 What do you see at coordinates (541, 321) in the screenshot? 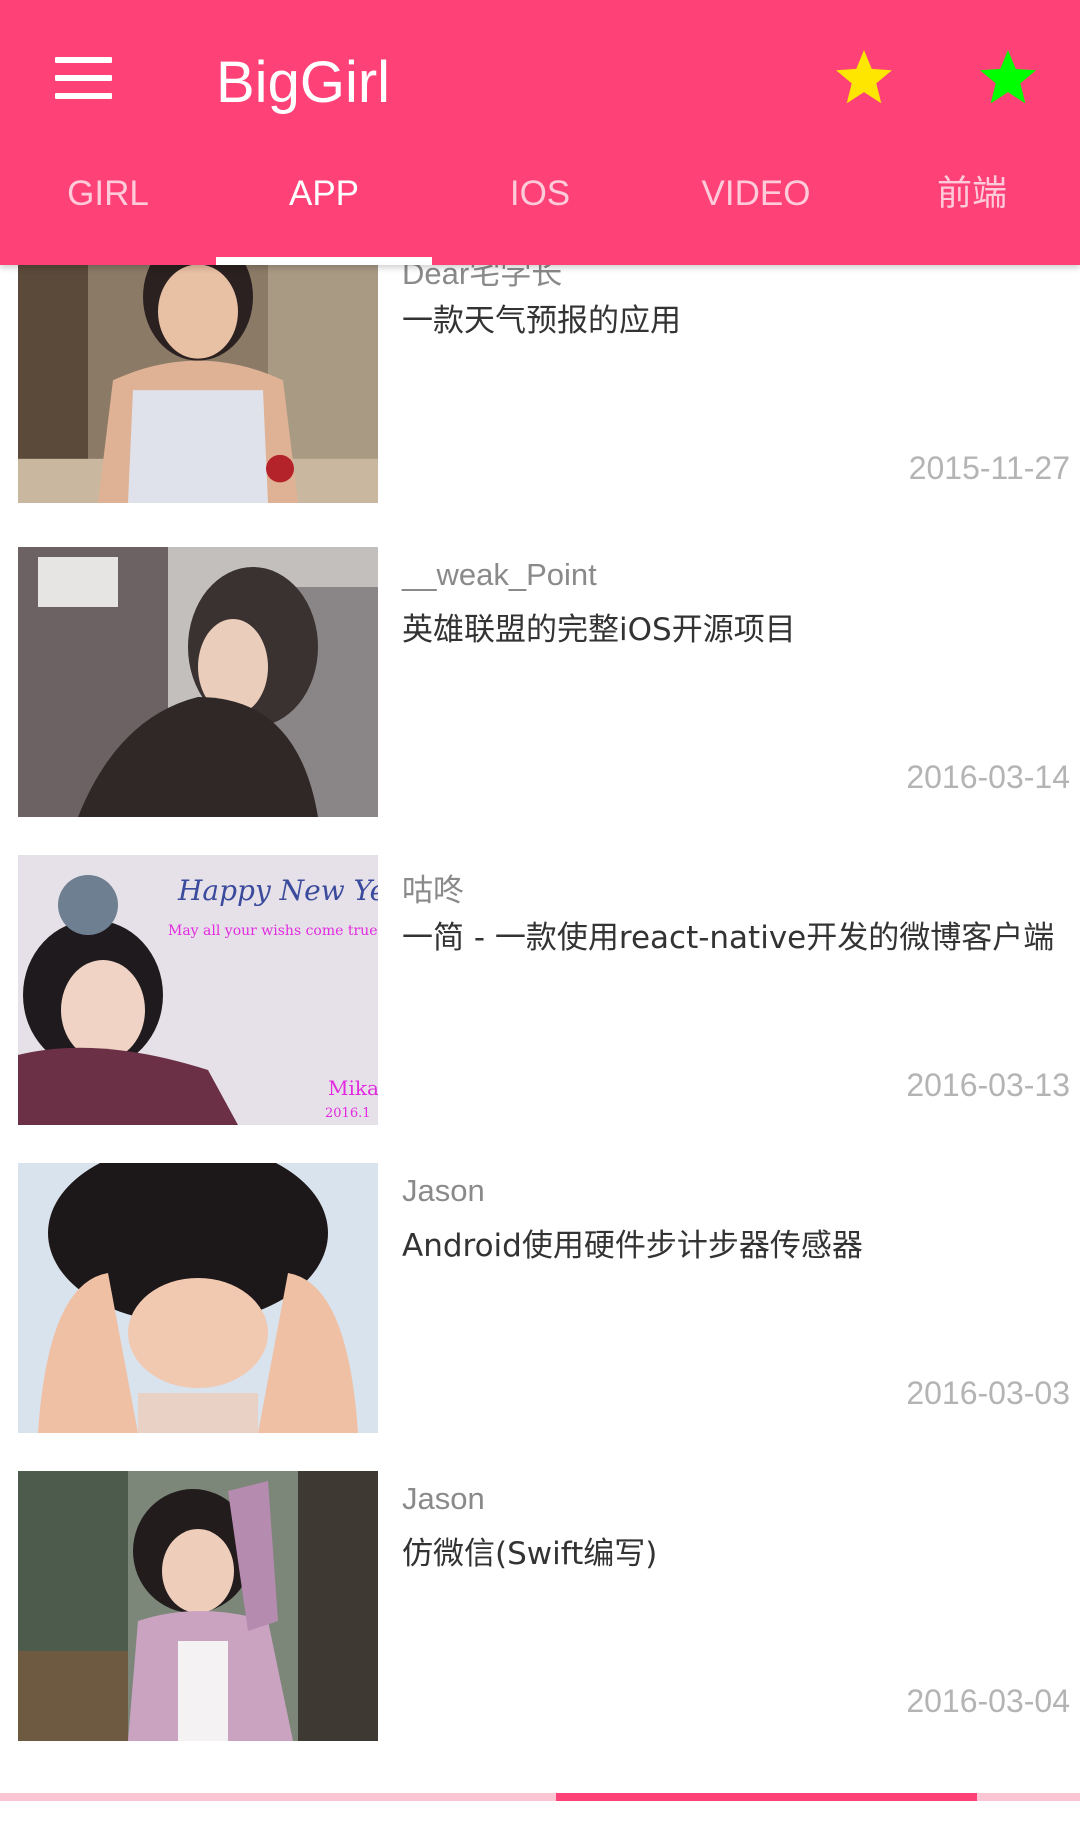
I see `article-title: 一款天气预报的应用` at bounding box center [541, 321].